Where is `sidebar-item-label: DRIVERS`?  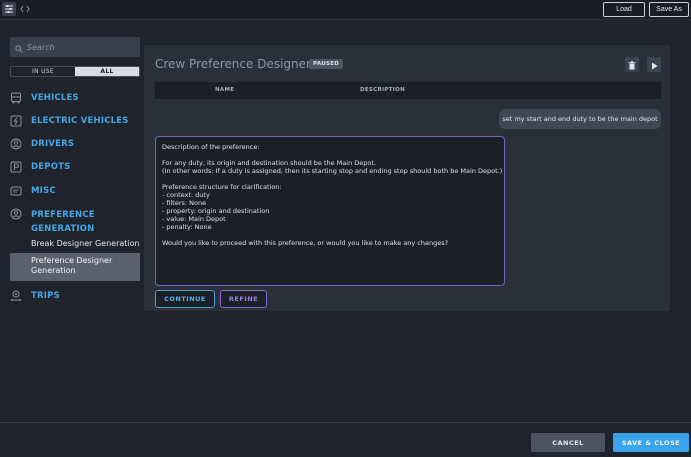
sidebar-item-label: DRIVERS is located at coordinates (53, 144).